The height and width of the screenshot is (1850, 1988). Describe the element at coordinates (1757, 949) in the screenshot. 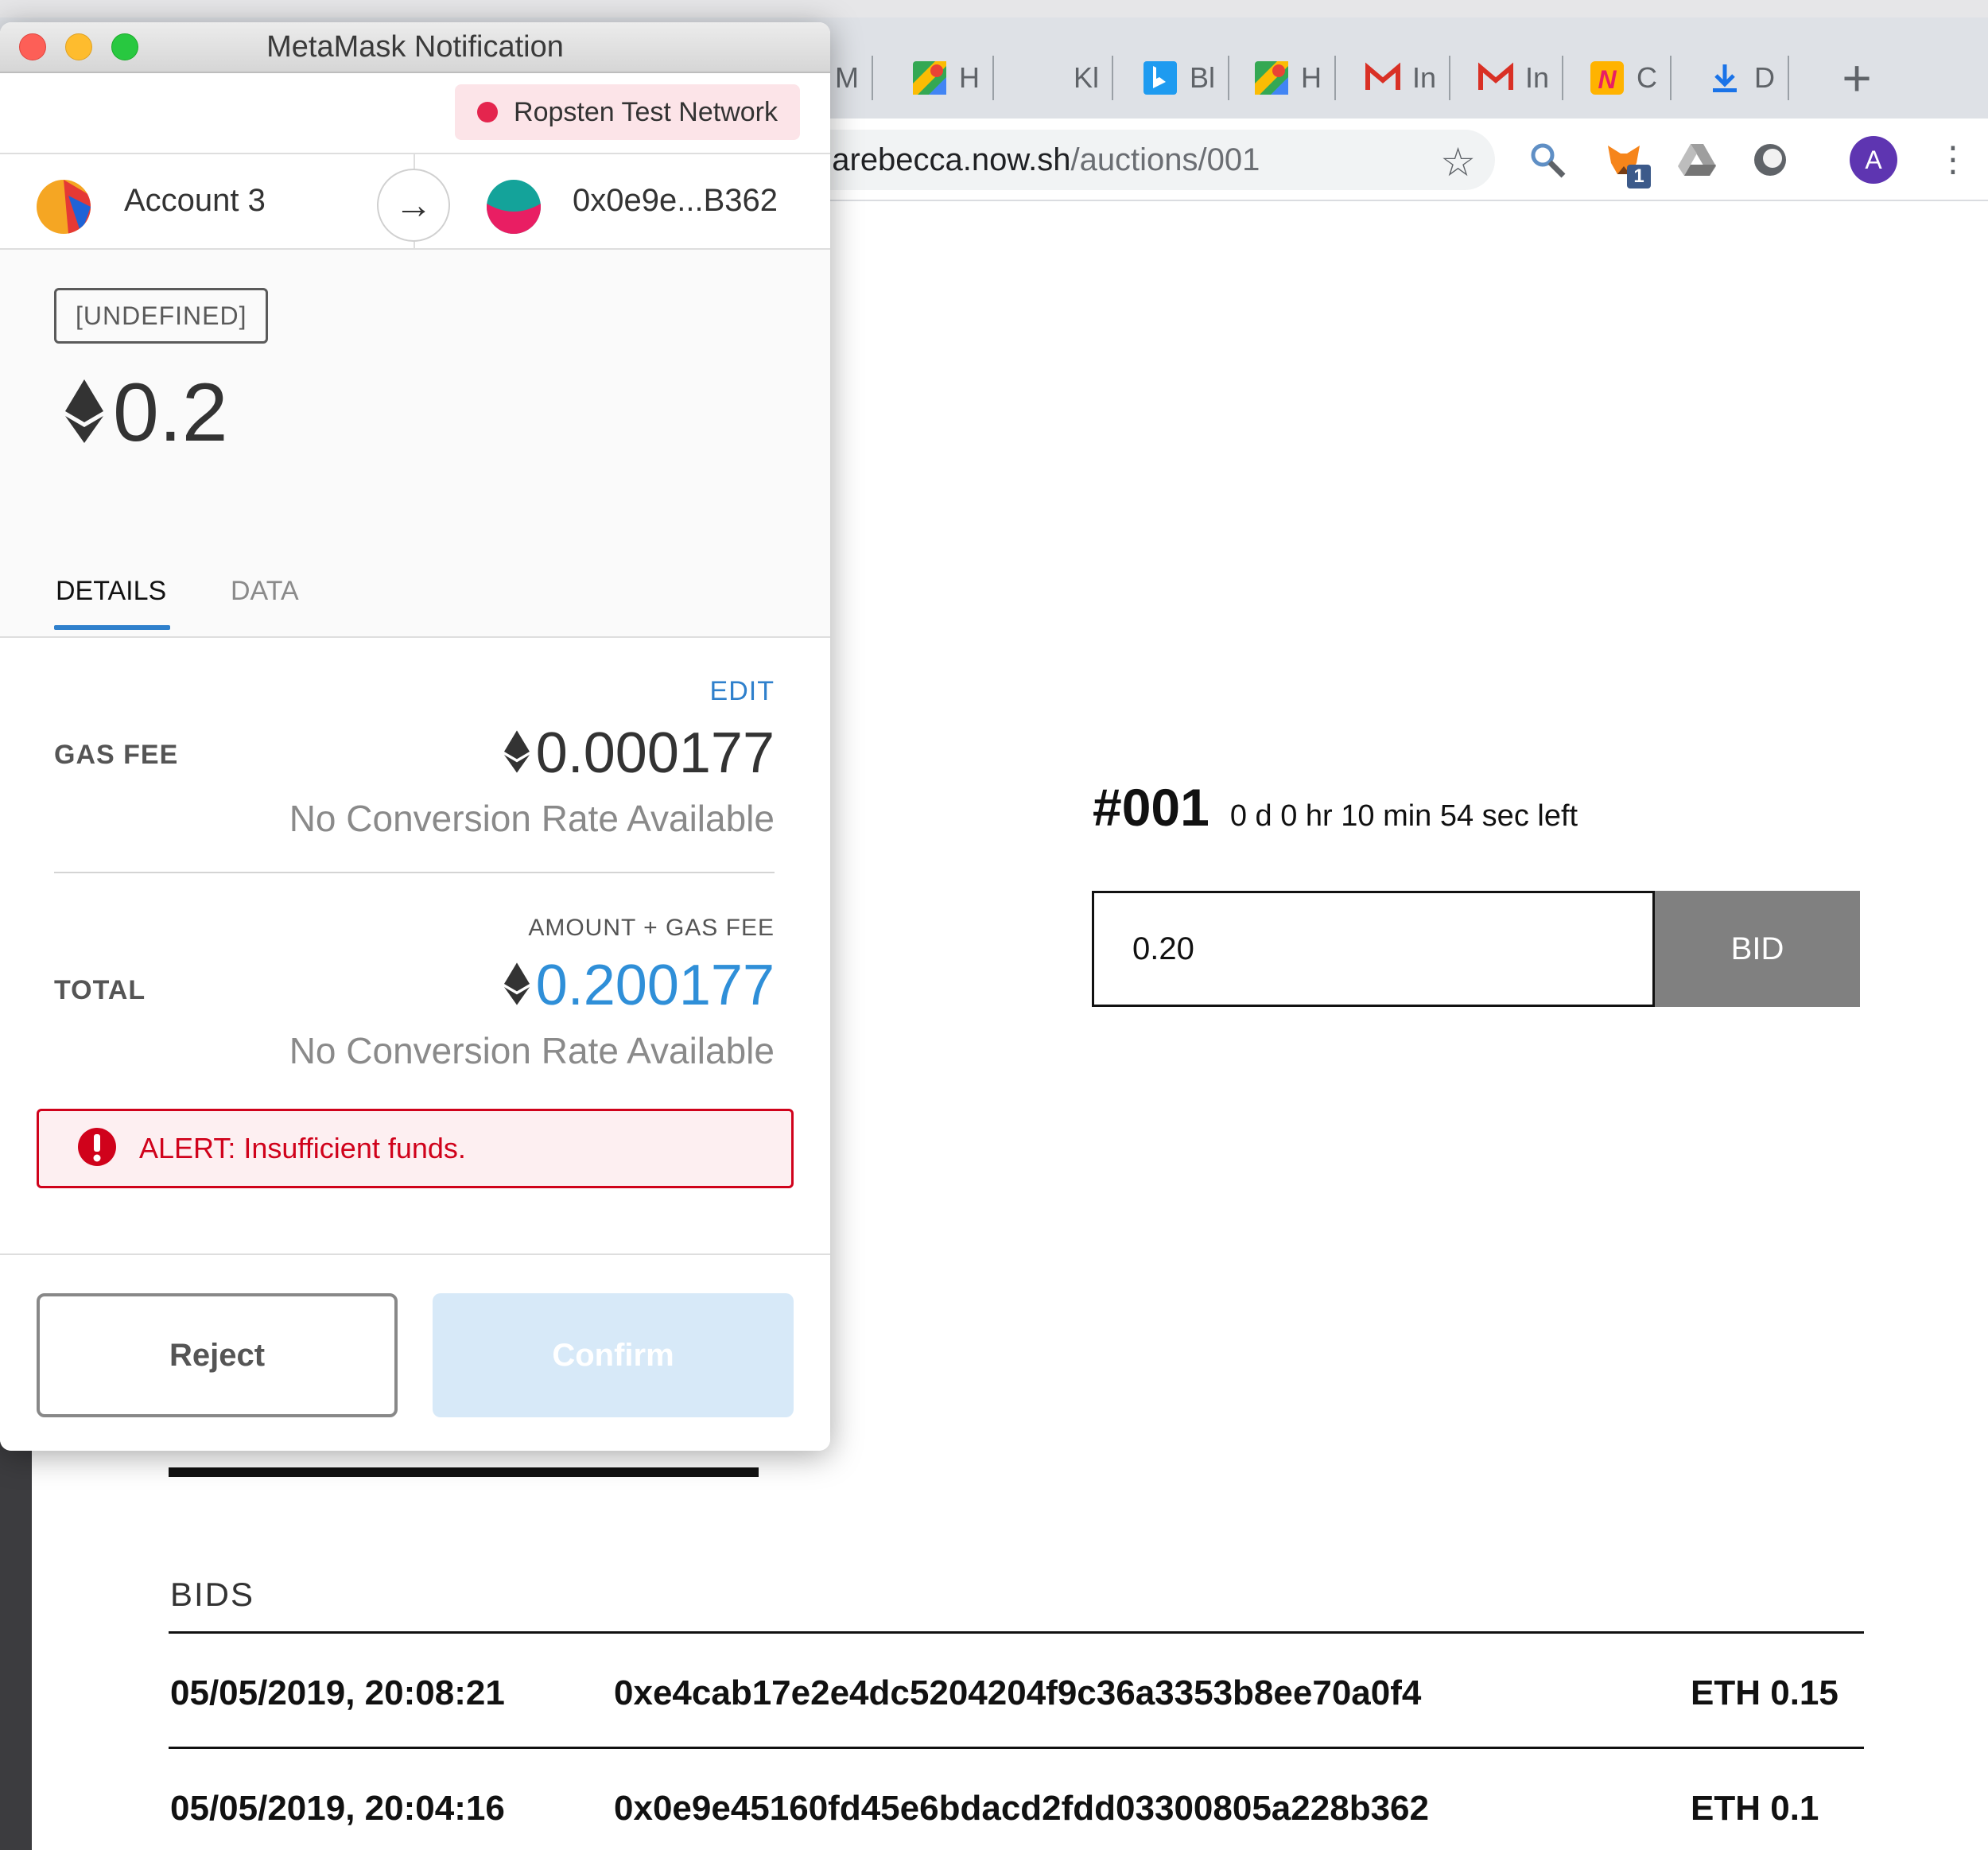

I see `bid-button: BID` at that location.